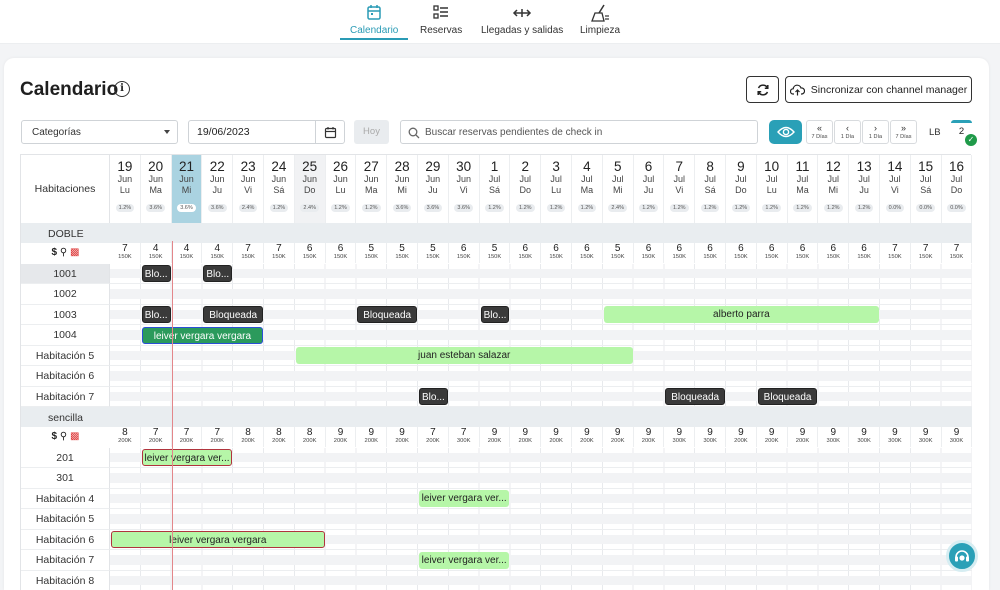 The image size is (1000, 590). Describe the element at coordinates (772, 189) in the screenshot. I see `day-header-10: 10 Jul Lu 1.2%` at that location.